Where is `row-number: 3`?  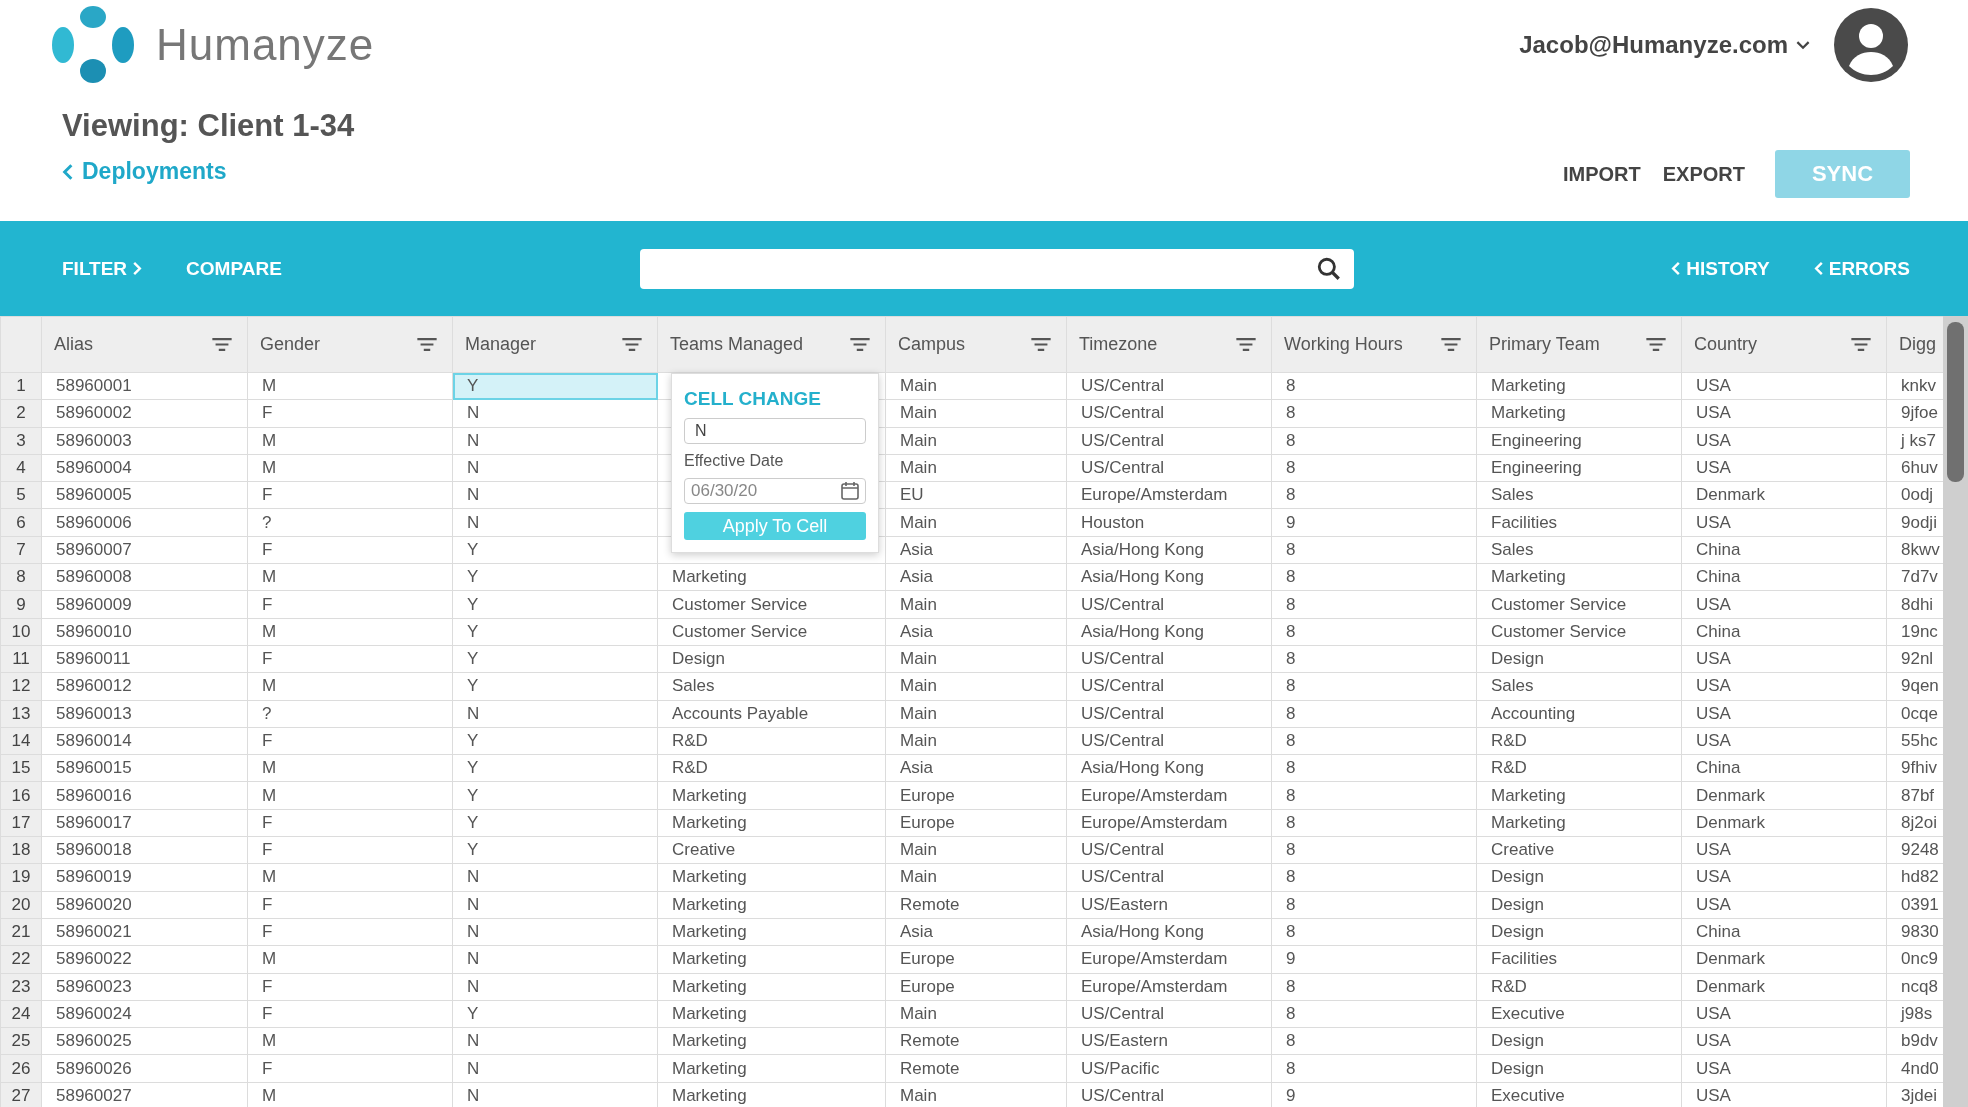 row-number: 3 is located at coordinates (21, 441).